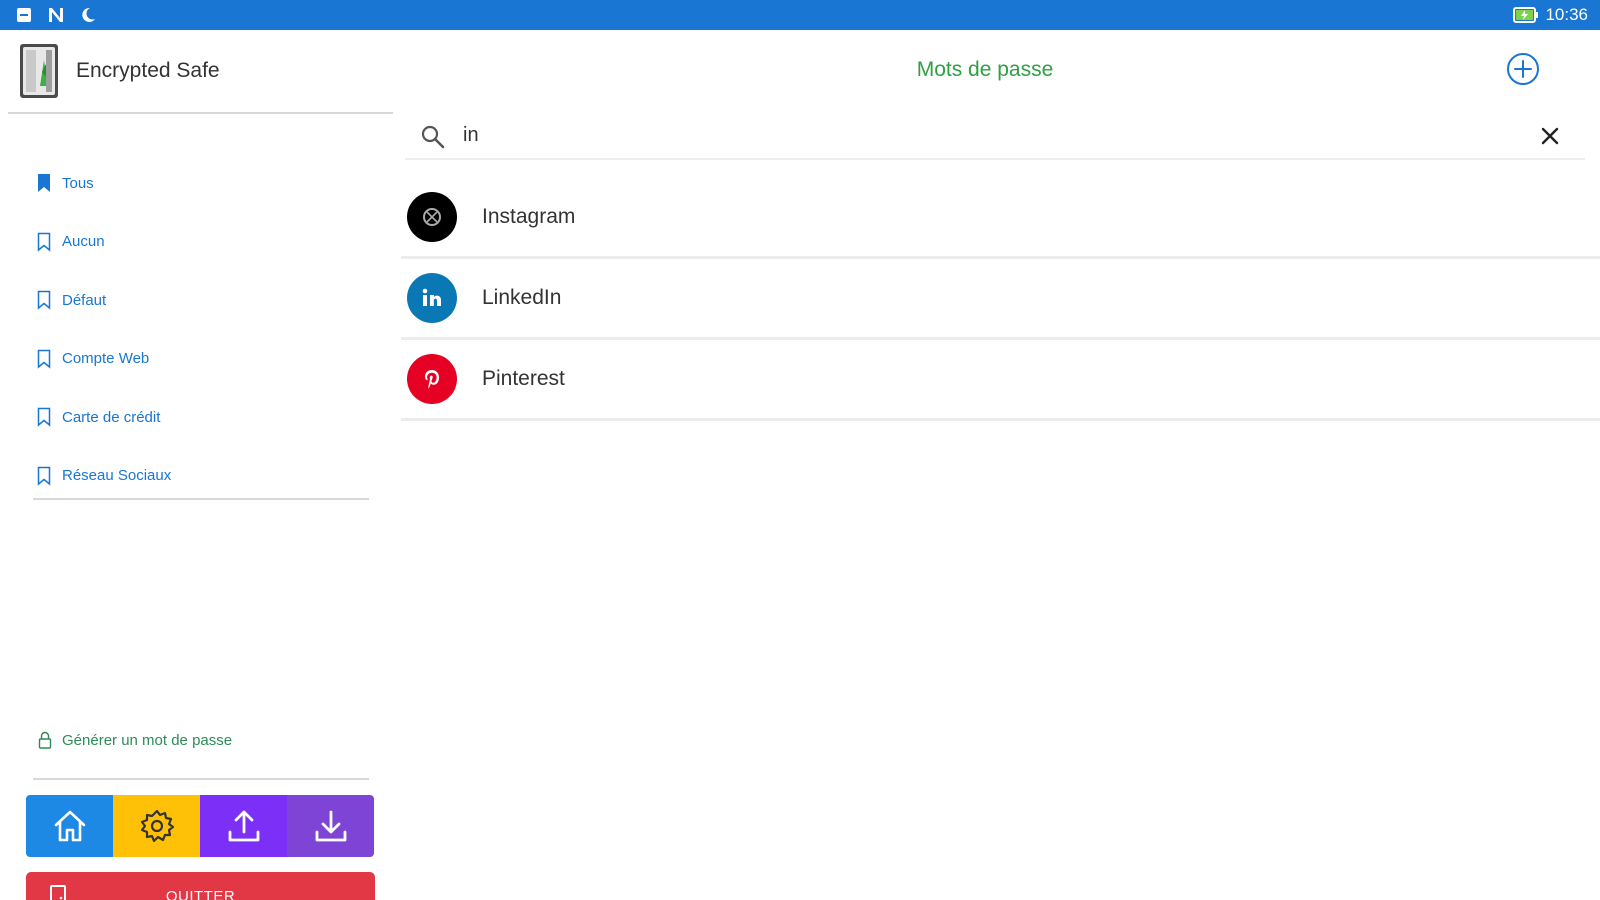 The height and width of the screenshot is (900, 1600). I want to click on home-icon, so click(69, 826).